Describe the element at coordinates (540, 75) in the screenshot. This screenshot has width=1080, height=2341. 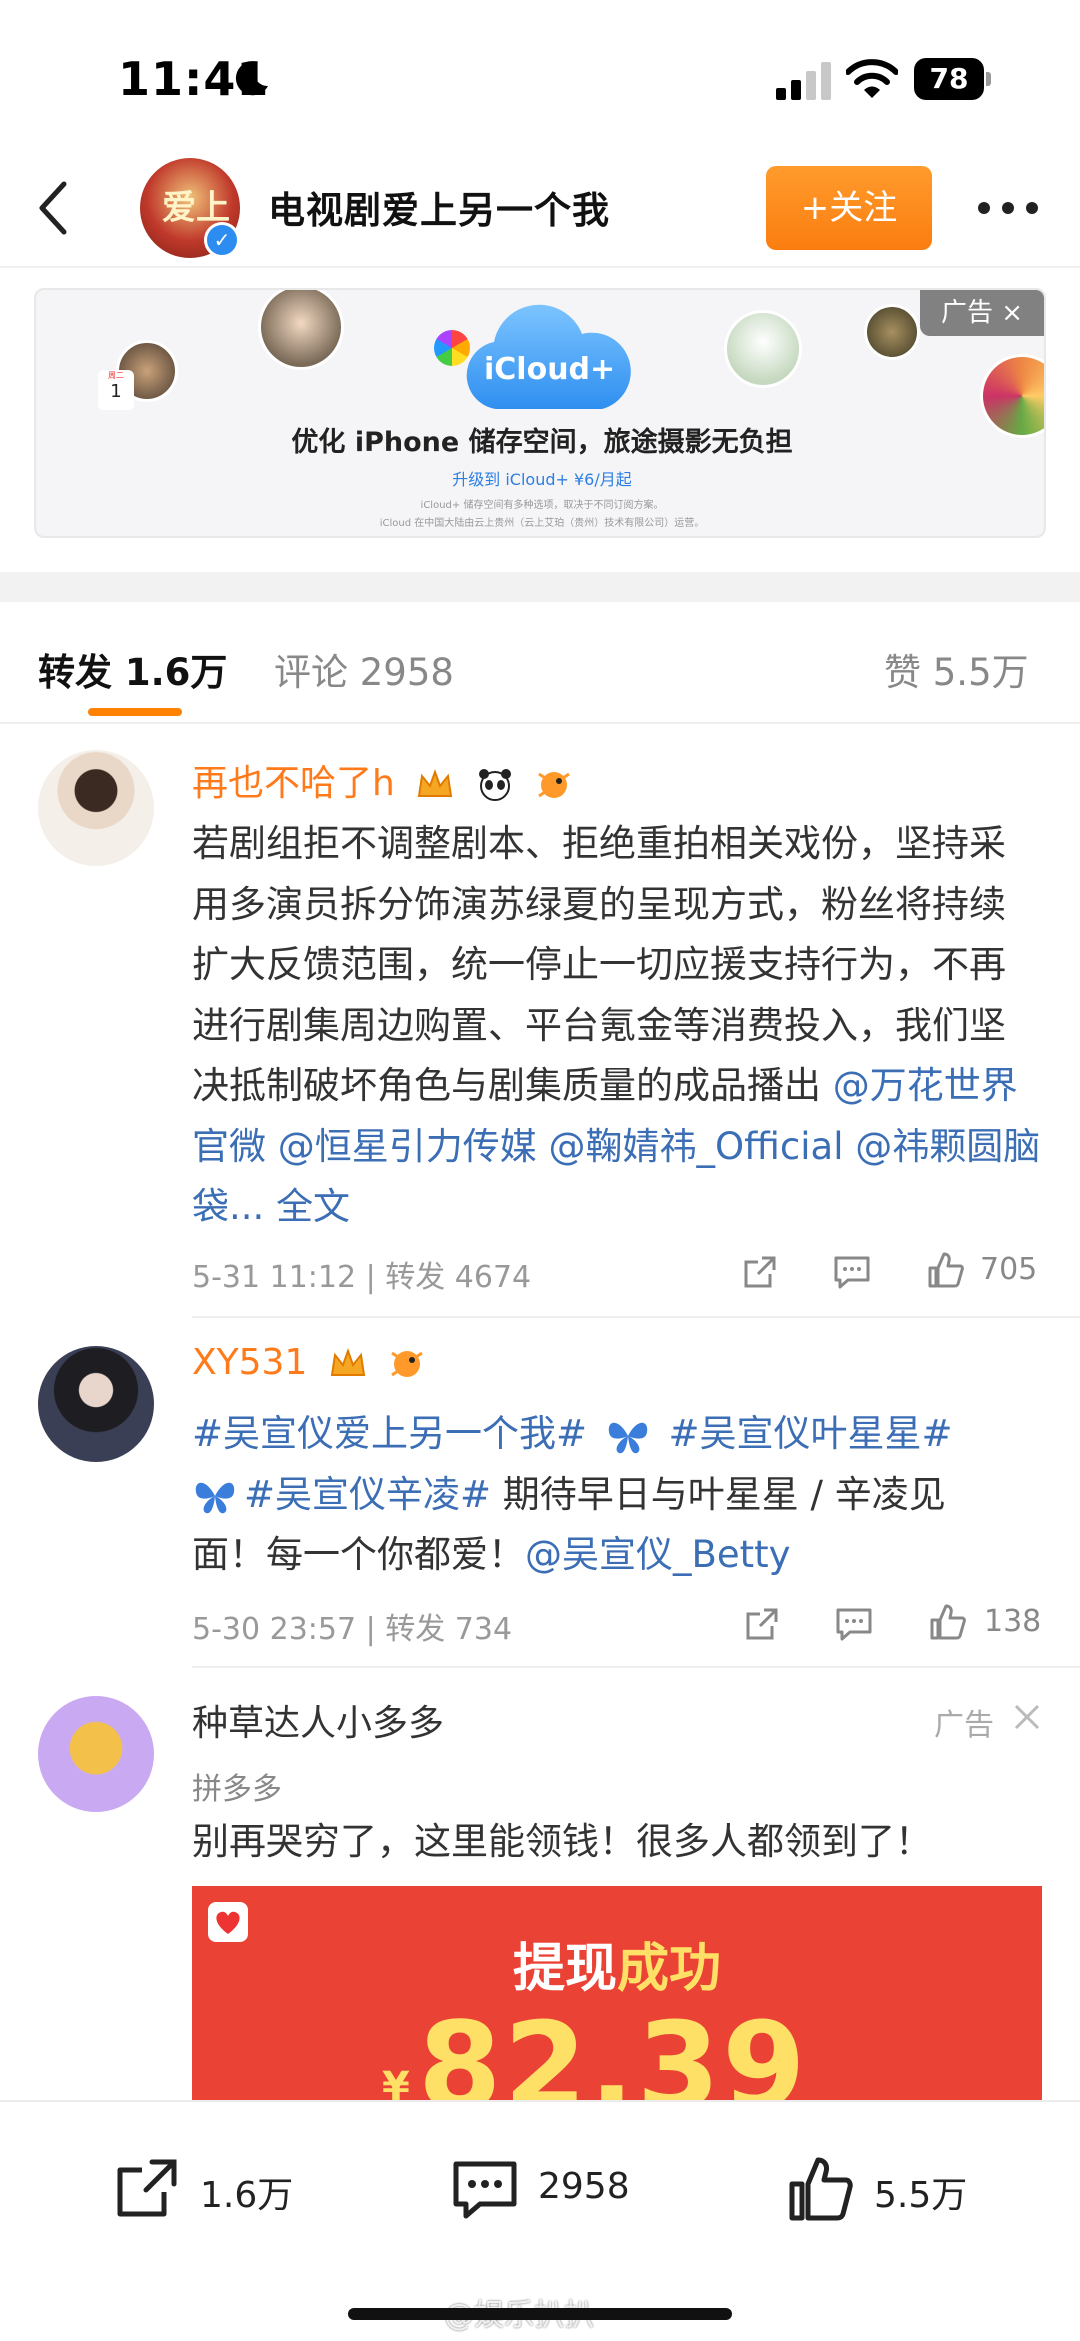
I see `status-bar: 11:41 78` at that location.